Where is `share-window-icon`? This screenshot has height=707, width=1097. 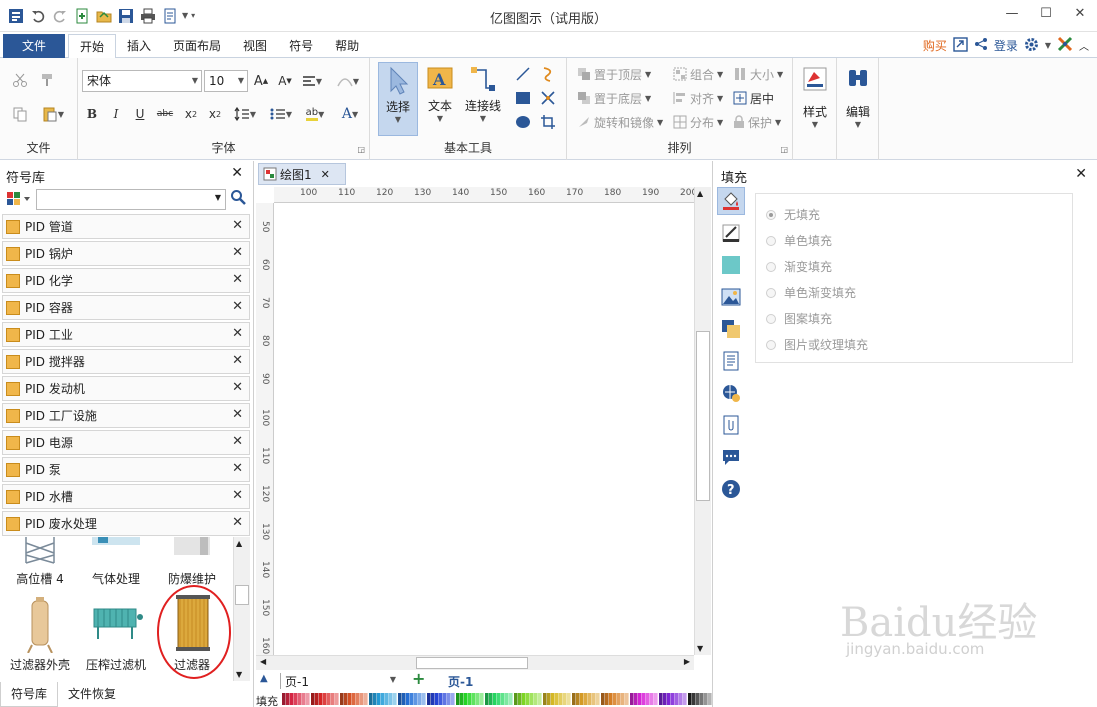 share-window-icon is located at coordinates (960, 45).